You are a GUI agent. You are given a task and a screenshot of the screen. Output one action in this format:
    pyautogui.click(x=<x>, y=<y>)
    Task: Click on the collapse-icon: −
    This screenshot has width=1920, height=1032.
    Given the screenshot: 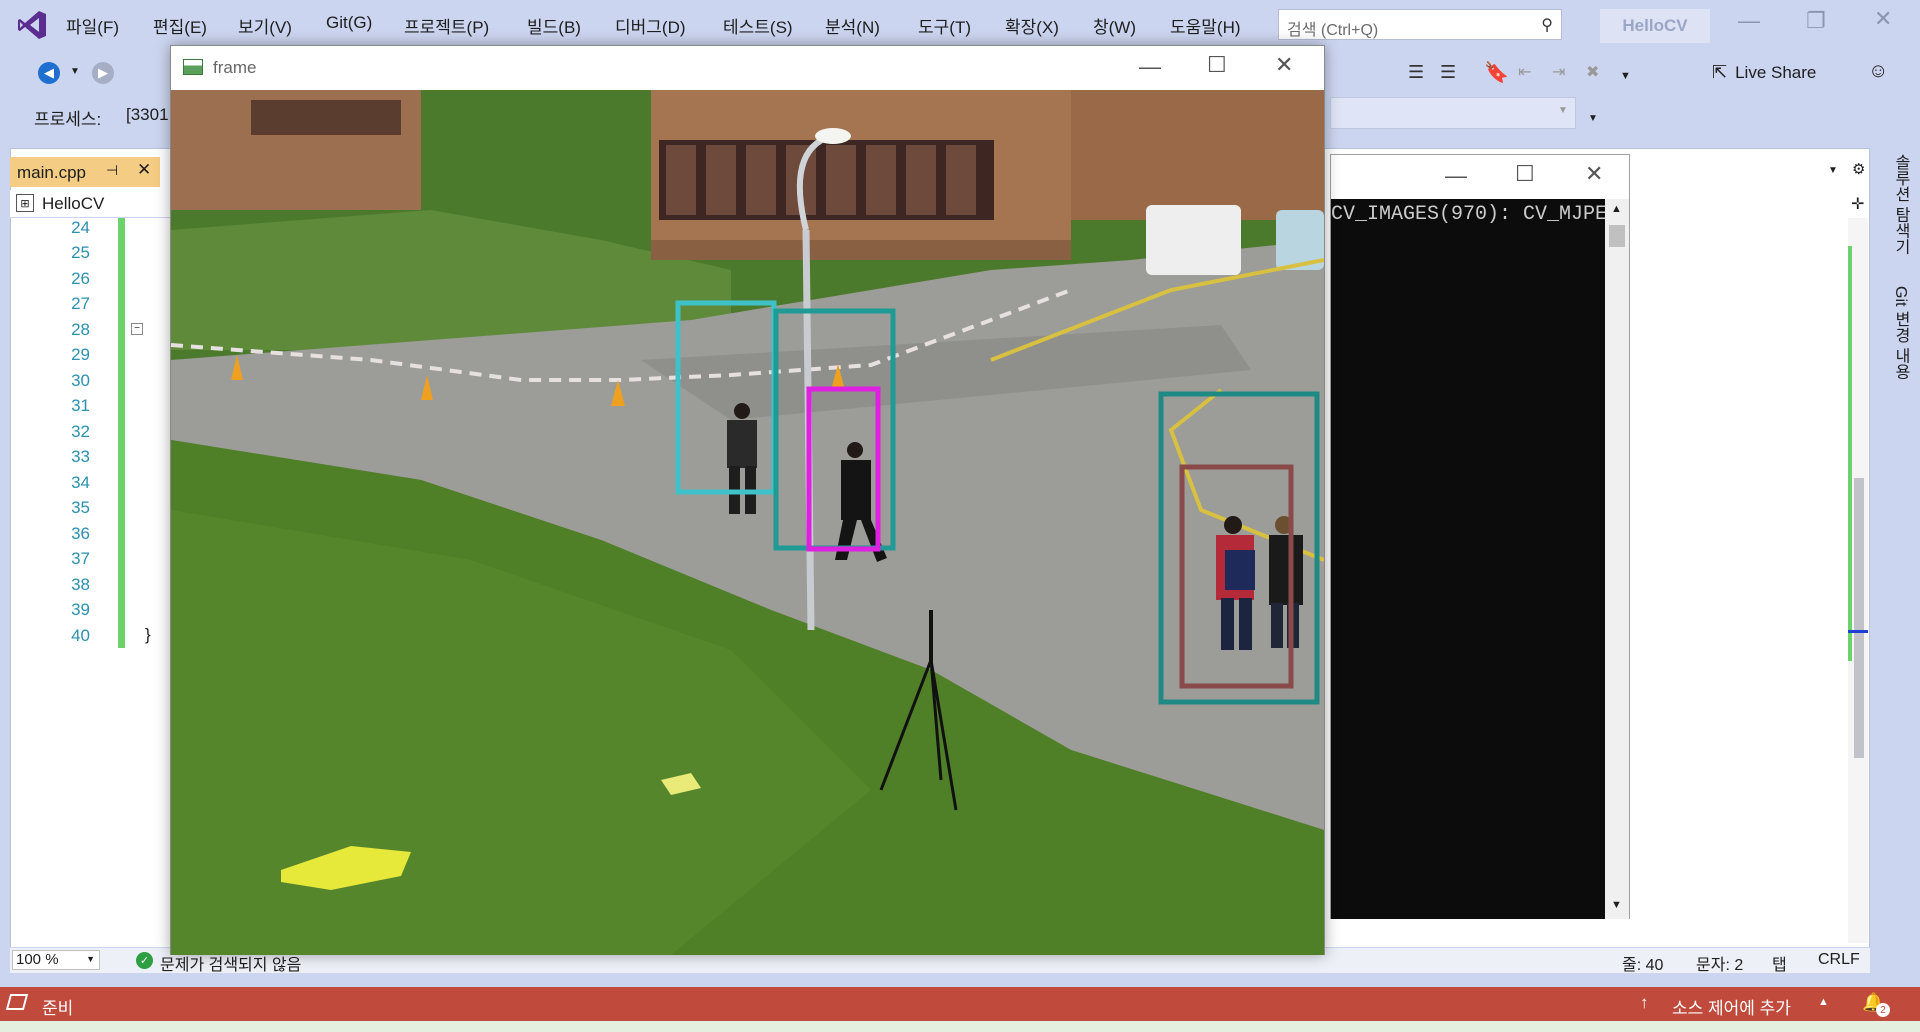 What is the action you would take?
    pyautogui.click(x=137, y=329)
    